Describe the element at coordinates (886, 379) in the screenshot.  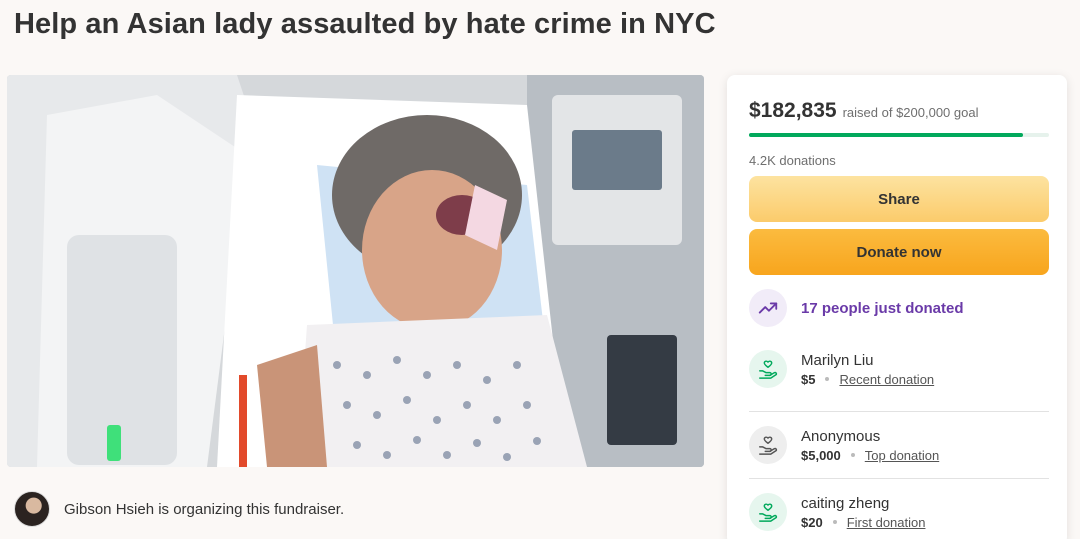
I see `donor-link: Recent donation` at that location.